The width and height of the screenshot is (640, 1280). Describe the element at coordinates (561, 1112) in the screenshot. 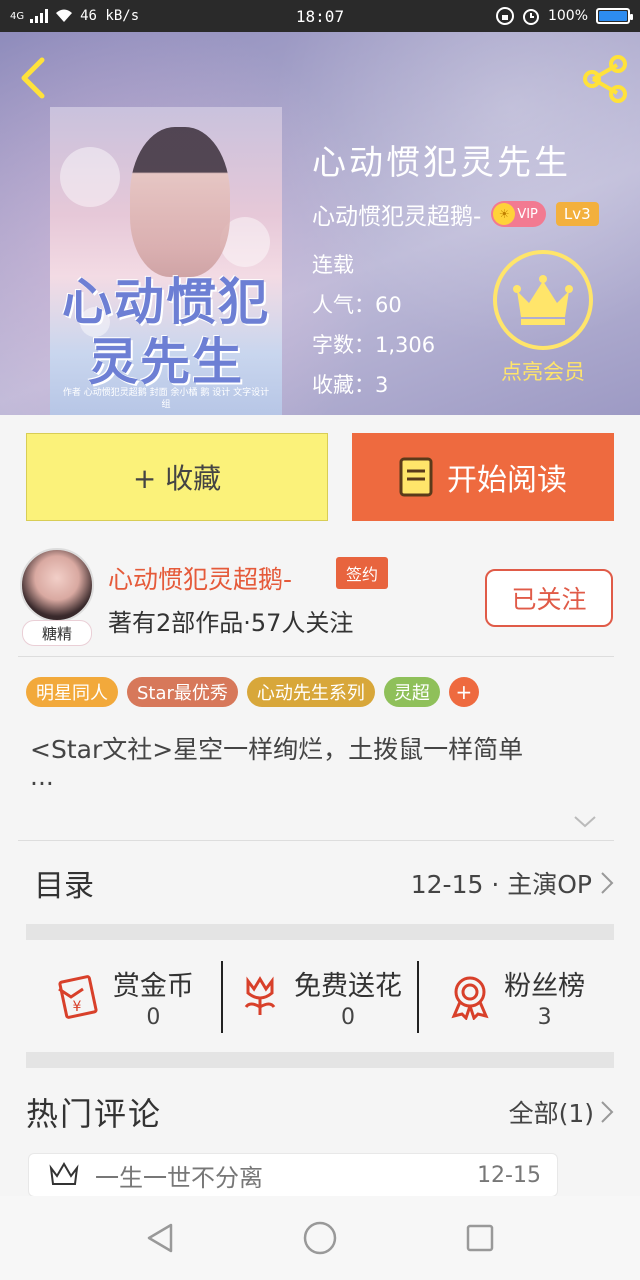

I see `all-comments-link: 全部(1)` at that location.